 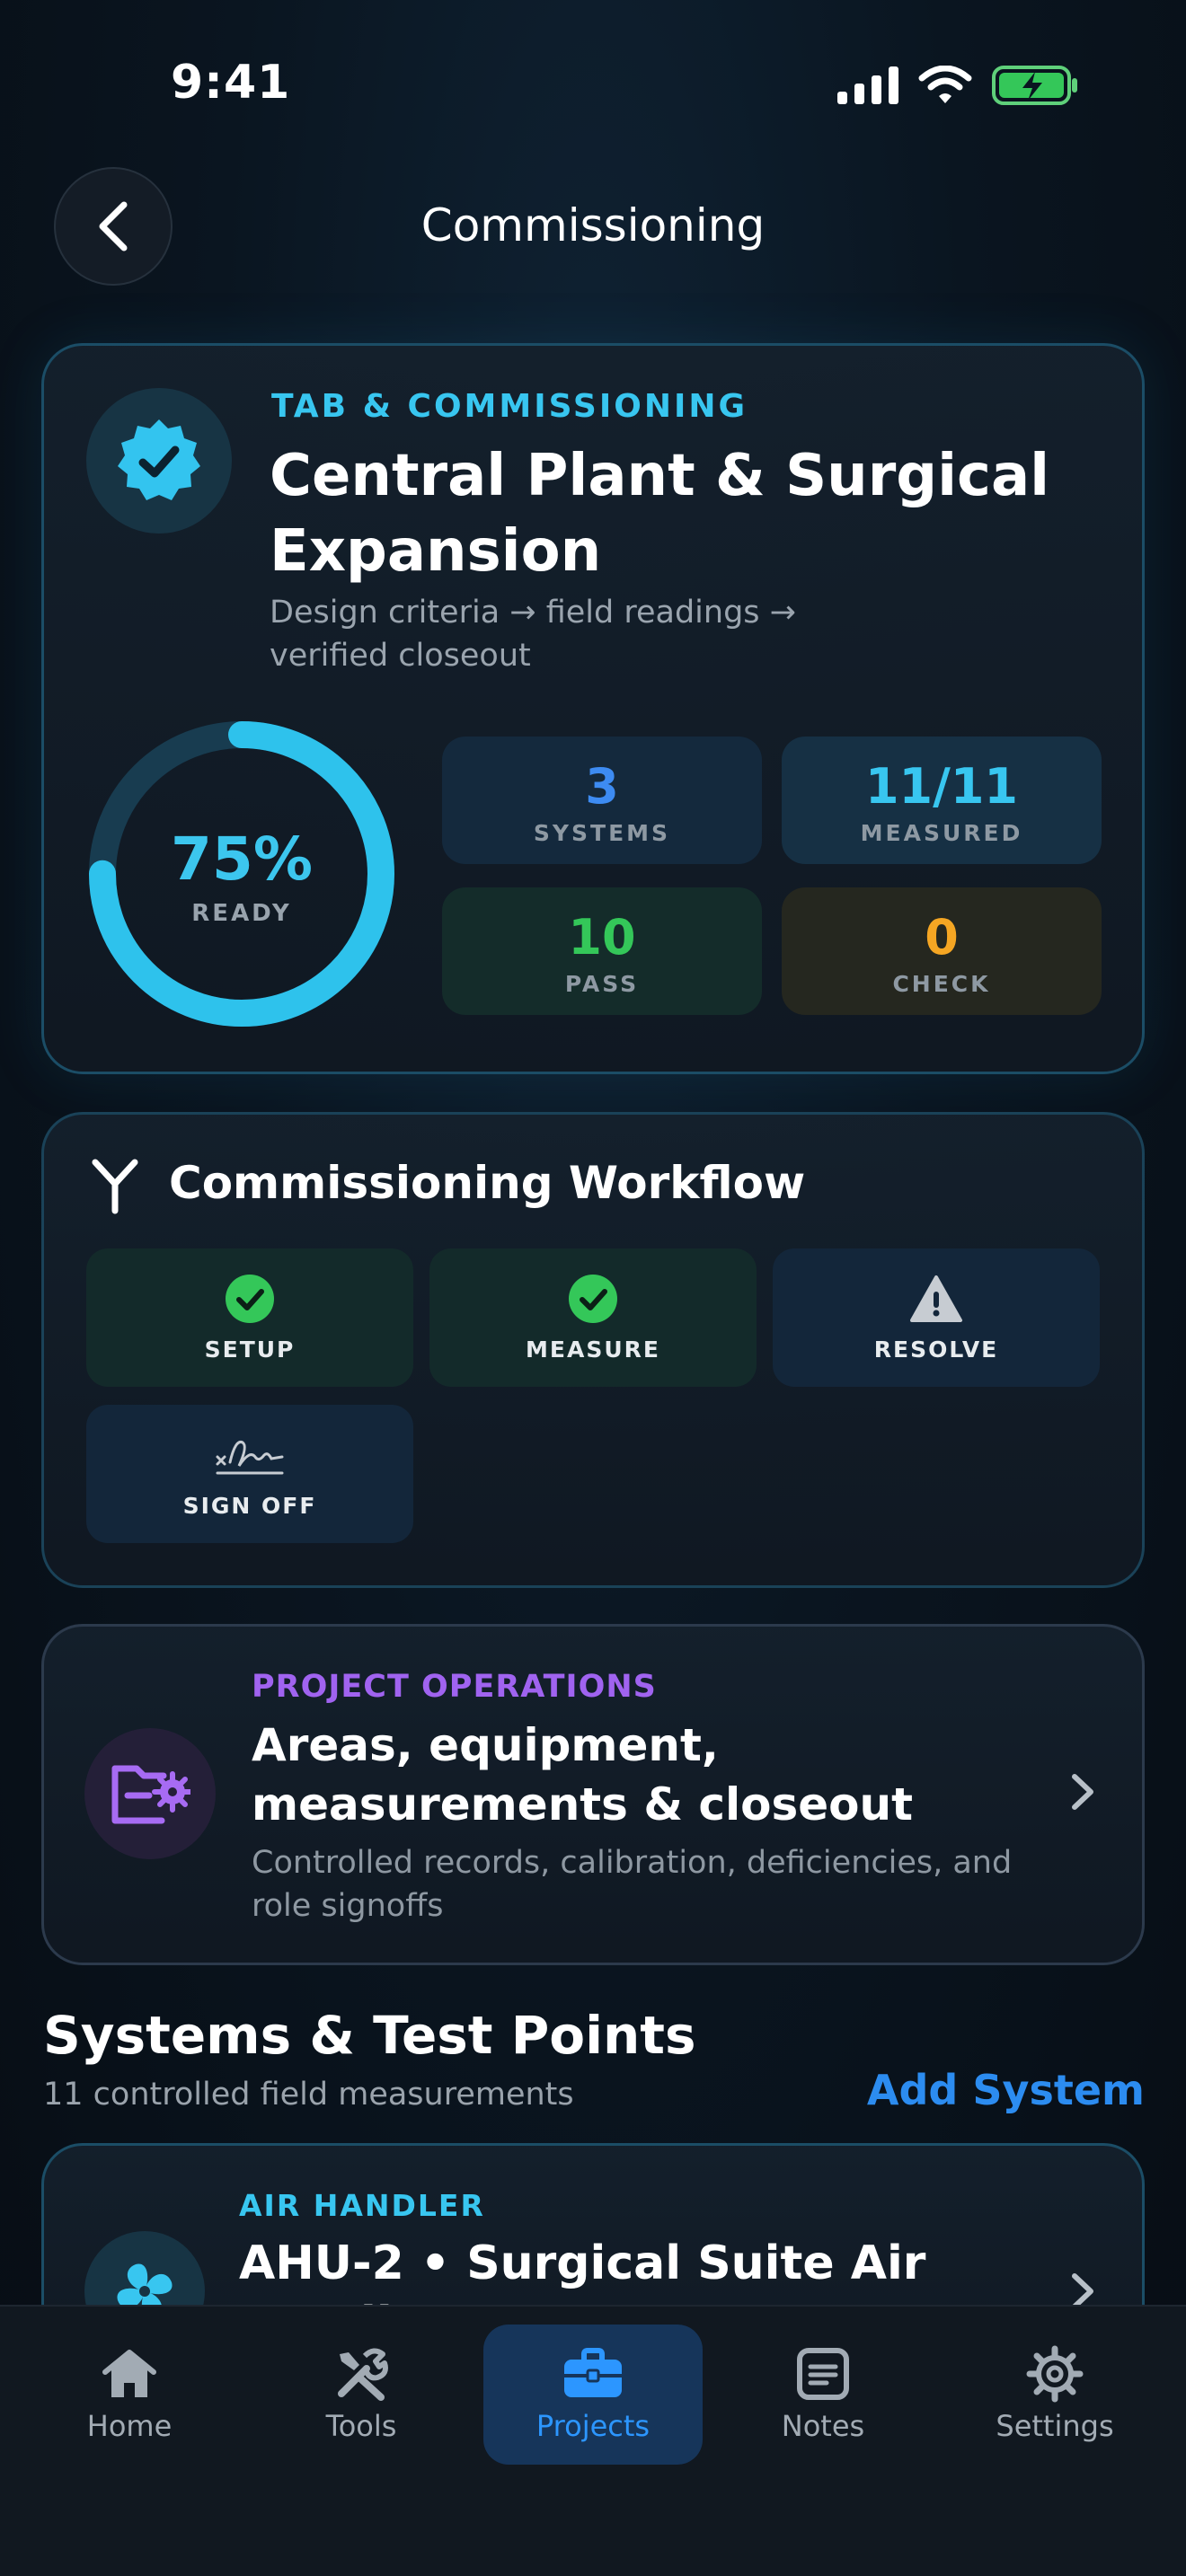 I want to click on tab-home: Home, so click(x=129, y=2395).